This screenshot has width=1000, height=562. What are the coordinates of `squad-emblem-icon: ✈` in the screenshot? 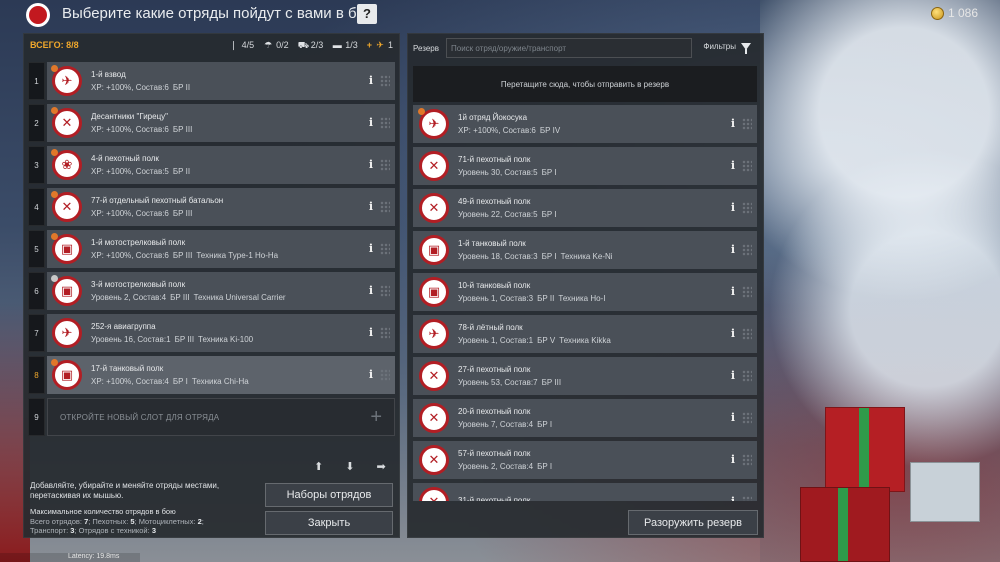 It's located at (66, 80).